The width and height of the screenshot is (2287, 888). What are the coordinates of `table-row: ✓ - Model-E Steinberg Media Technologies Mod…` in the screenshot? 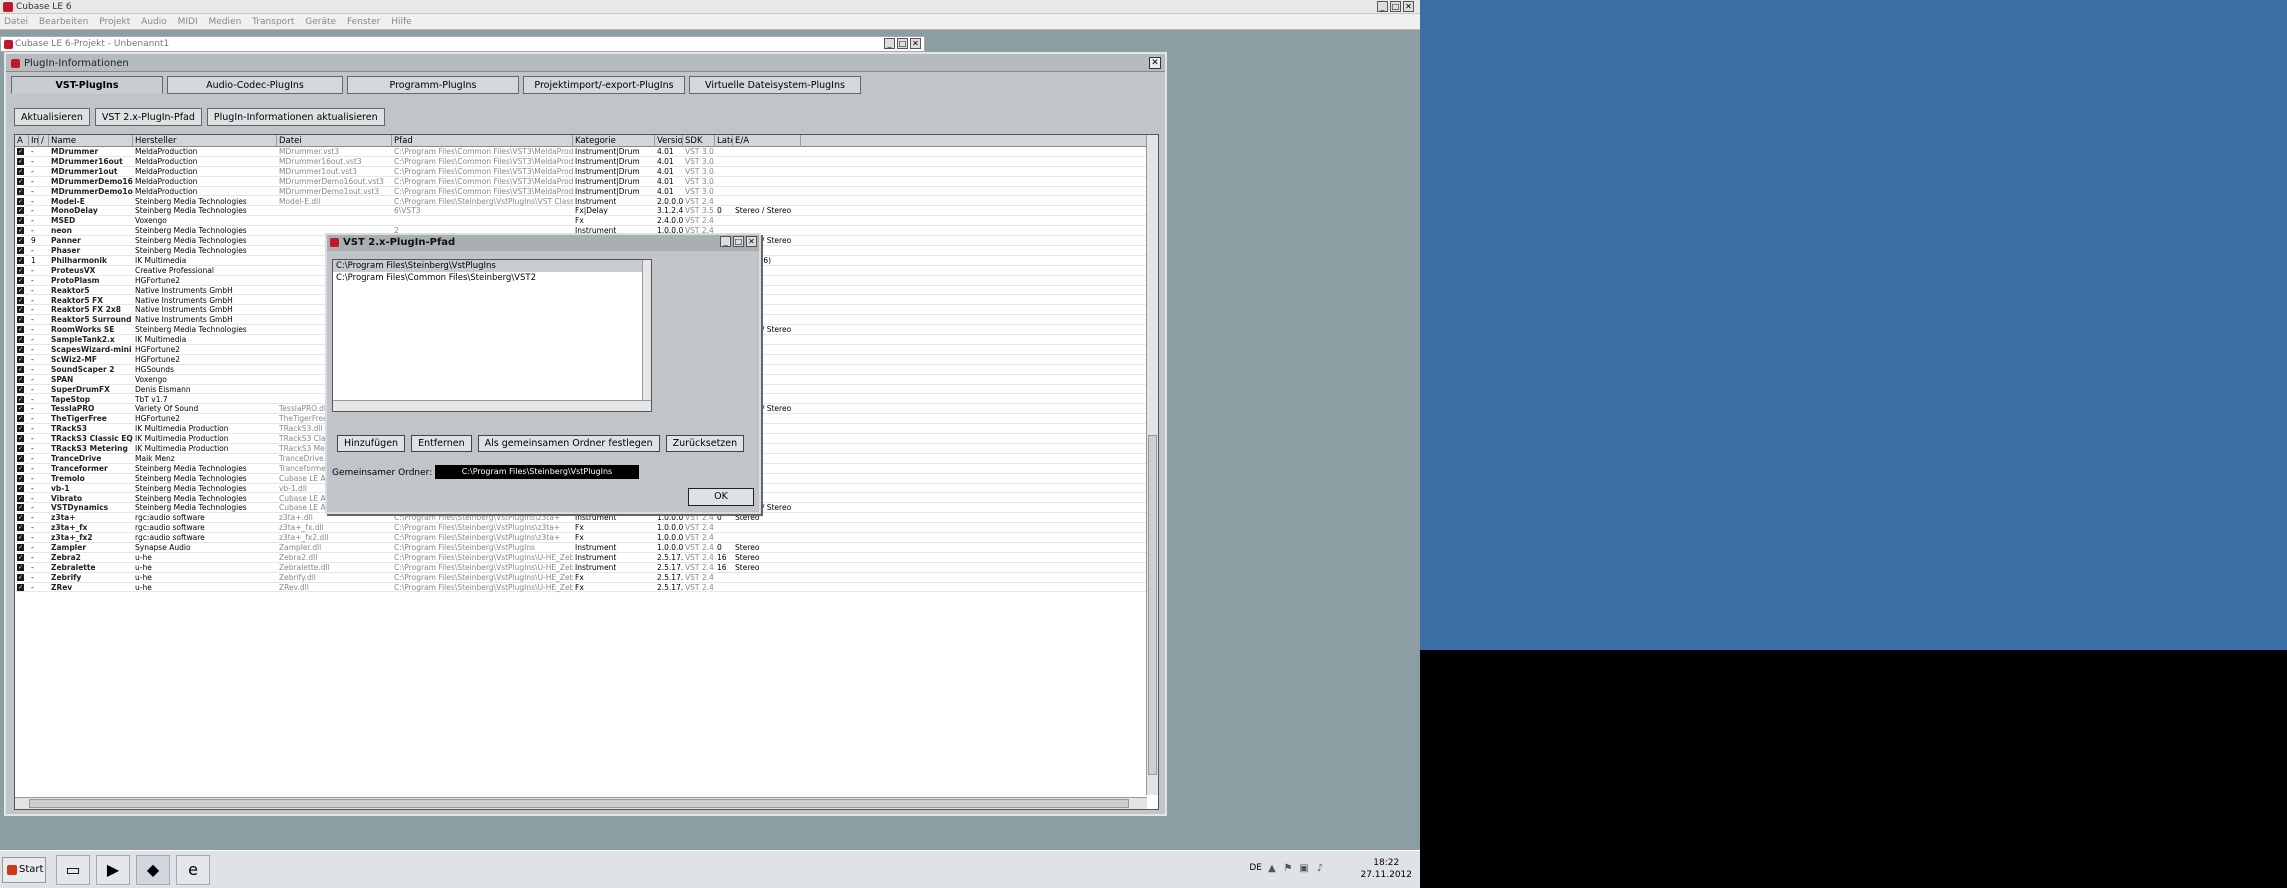 It's located at (581, 202).